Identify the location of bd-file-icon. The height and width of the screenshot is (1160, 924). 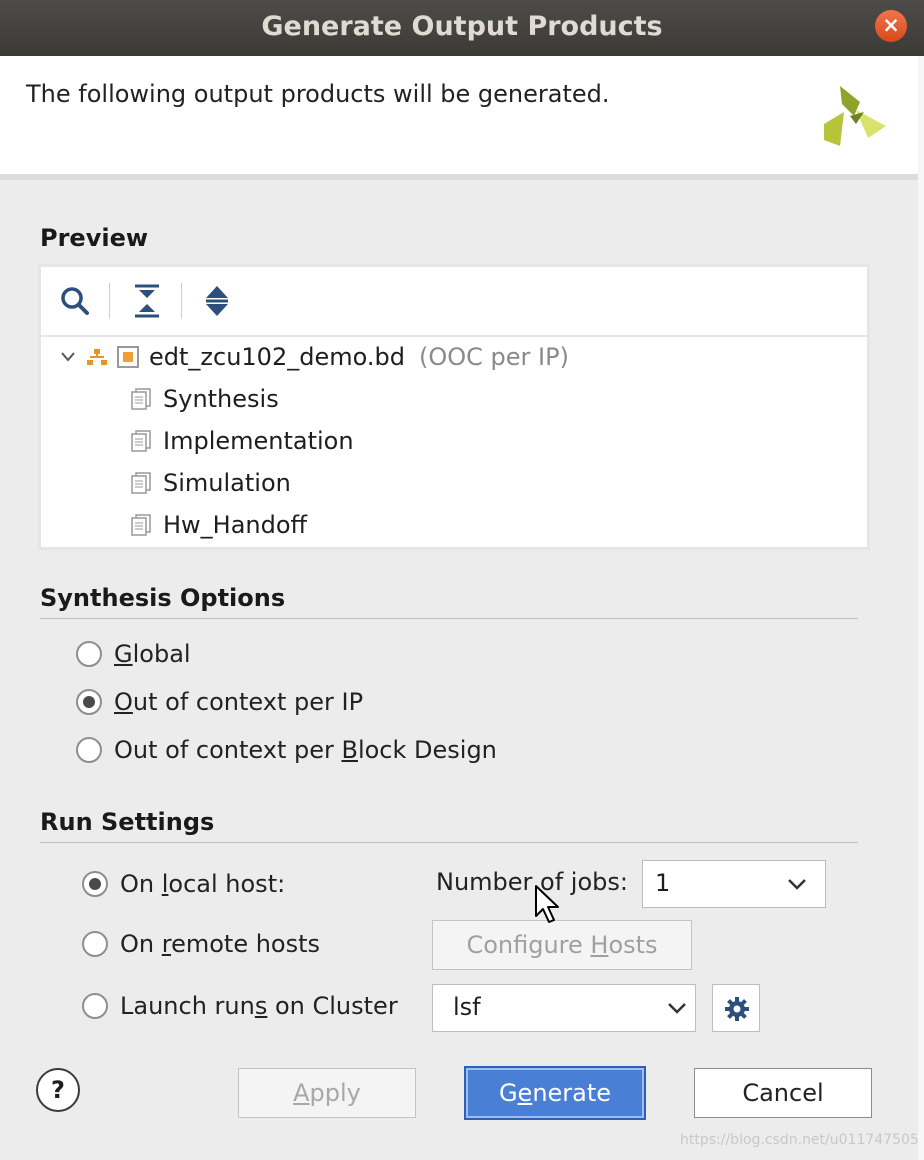
(128, 357).